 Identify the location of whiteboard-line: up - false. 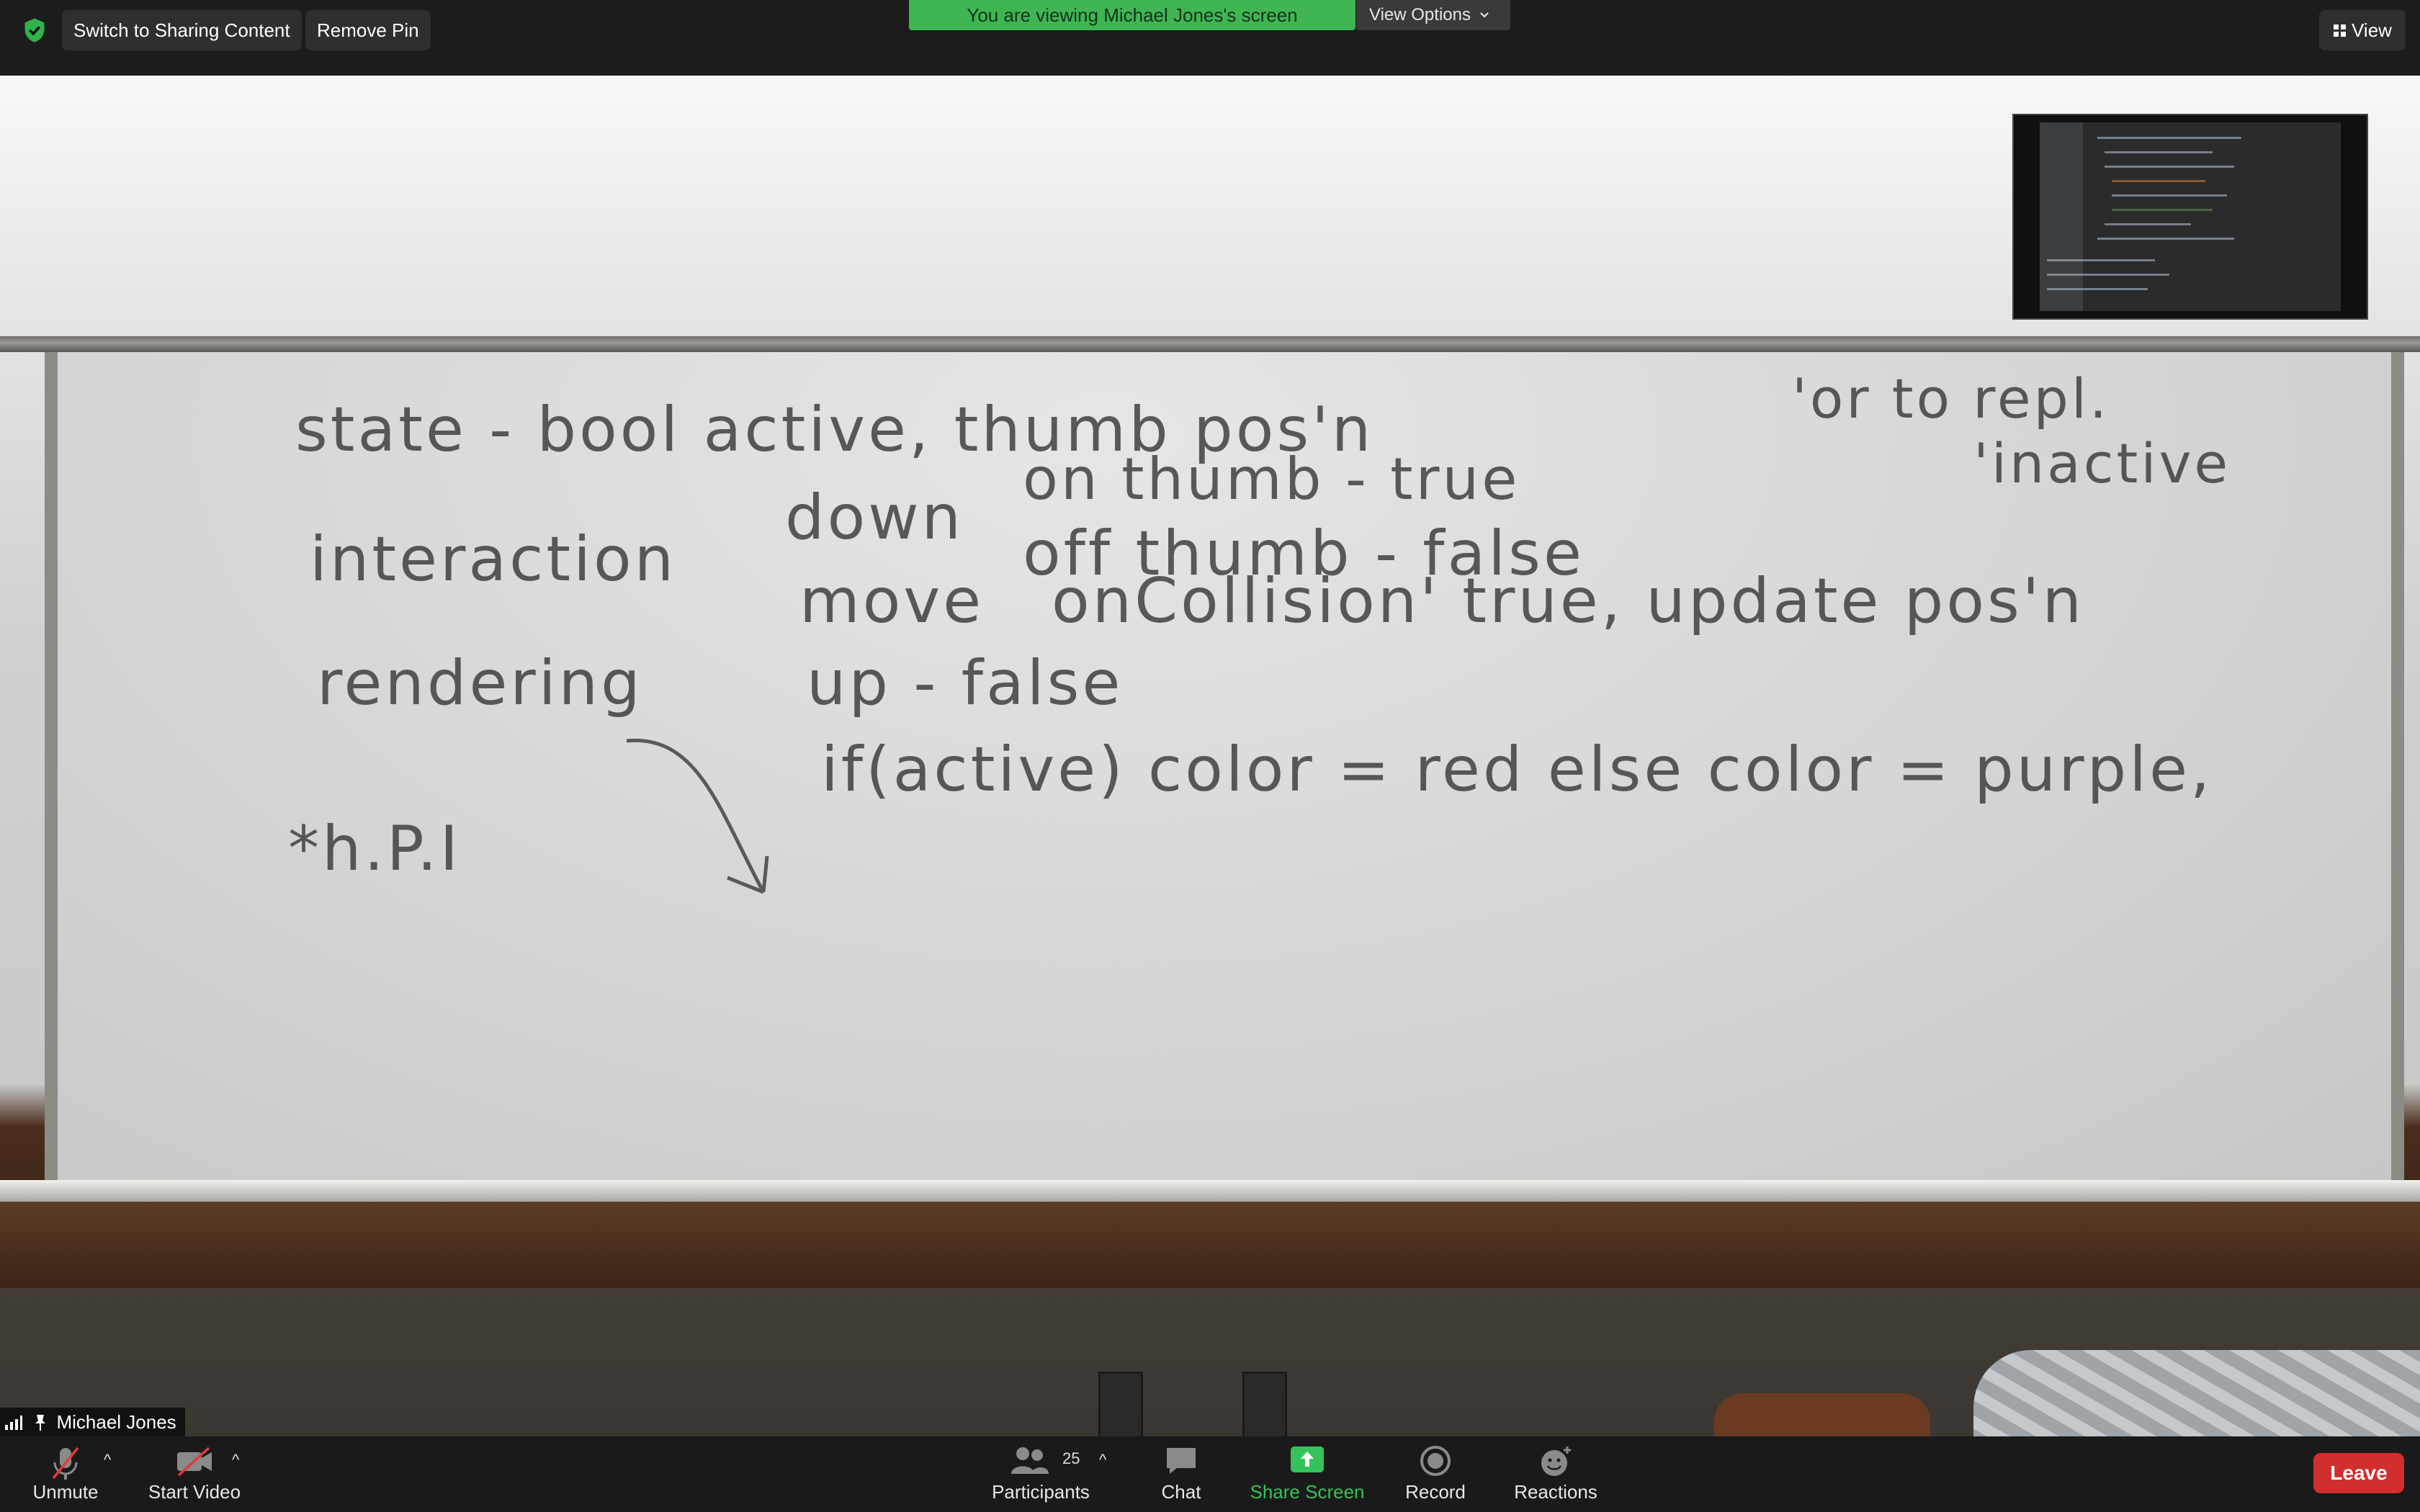
(966, 683).